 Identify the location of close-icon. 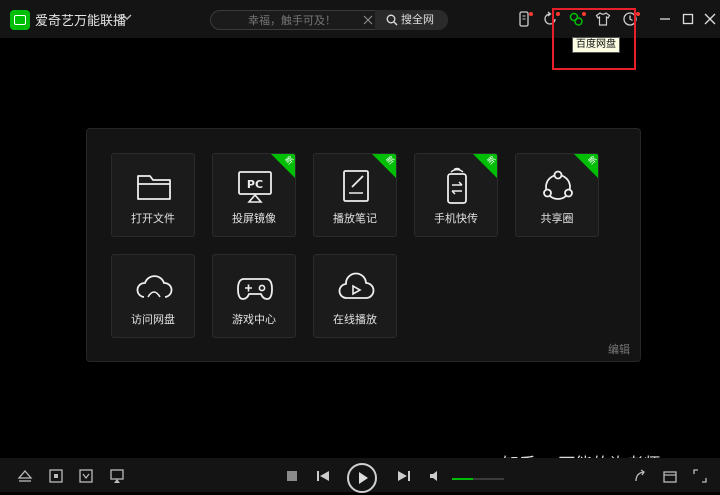
(710, 19).